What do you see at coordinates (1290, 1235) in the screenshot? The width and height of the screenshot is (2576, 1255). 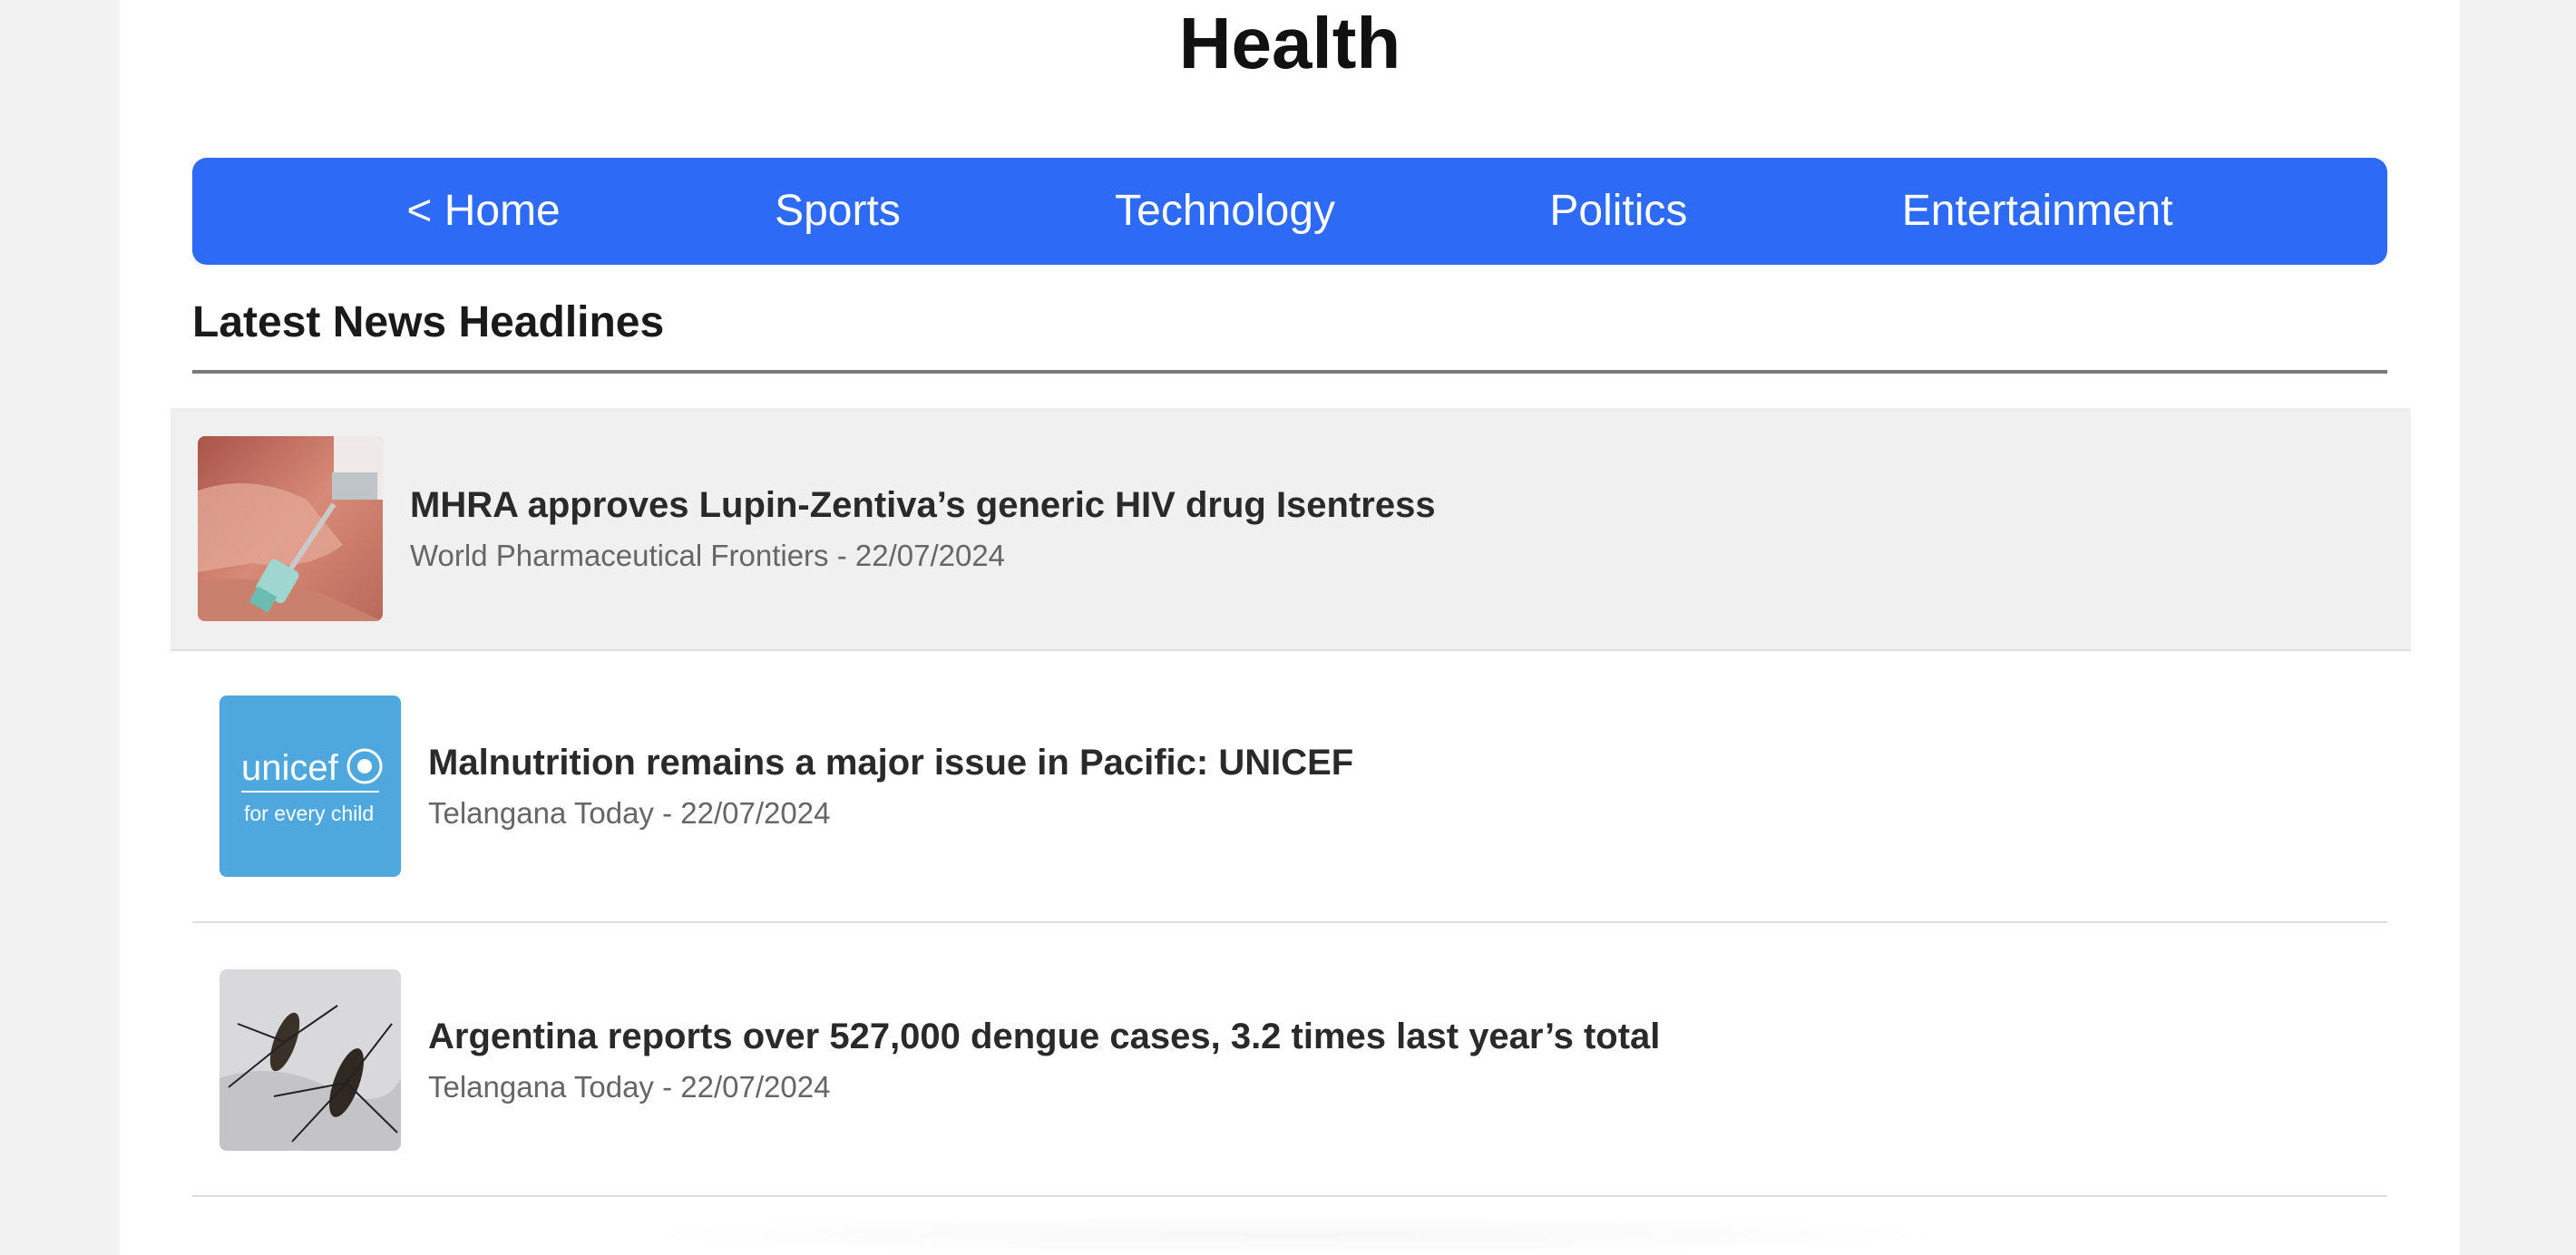 I see `bottom-fade` at bounding box center [1290, 1235].